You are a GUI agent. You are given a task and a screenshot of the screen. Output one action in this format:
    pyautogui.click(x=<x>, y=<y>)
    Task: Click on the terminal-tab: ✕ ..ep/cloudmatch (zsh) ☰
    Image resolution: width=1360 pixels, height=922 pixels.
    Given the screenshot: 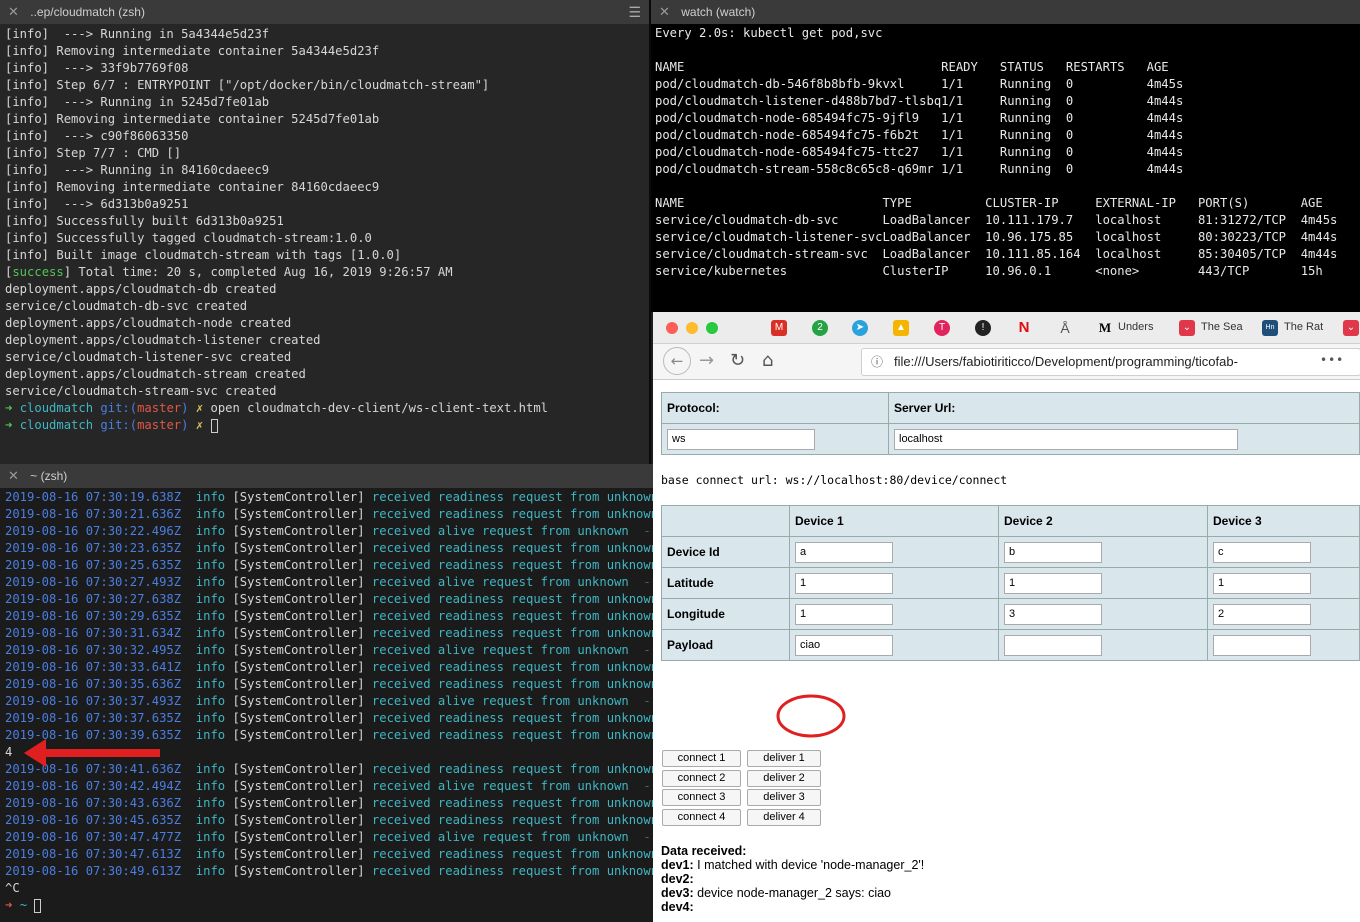 What is the action you would take?
    pyautogui.click(x=324, y=12)
    